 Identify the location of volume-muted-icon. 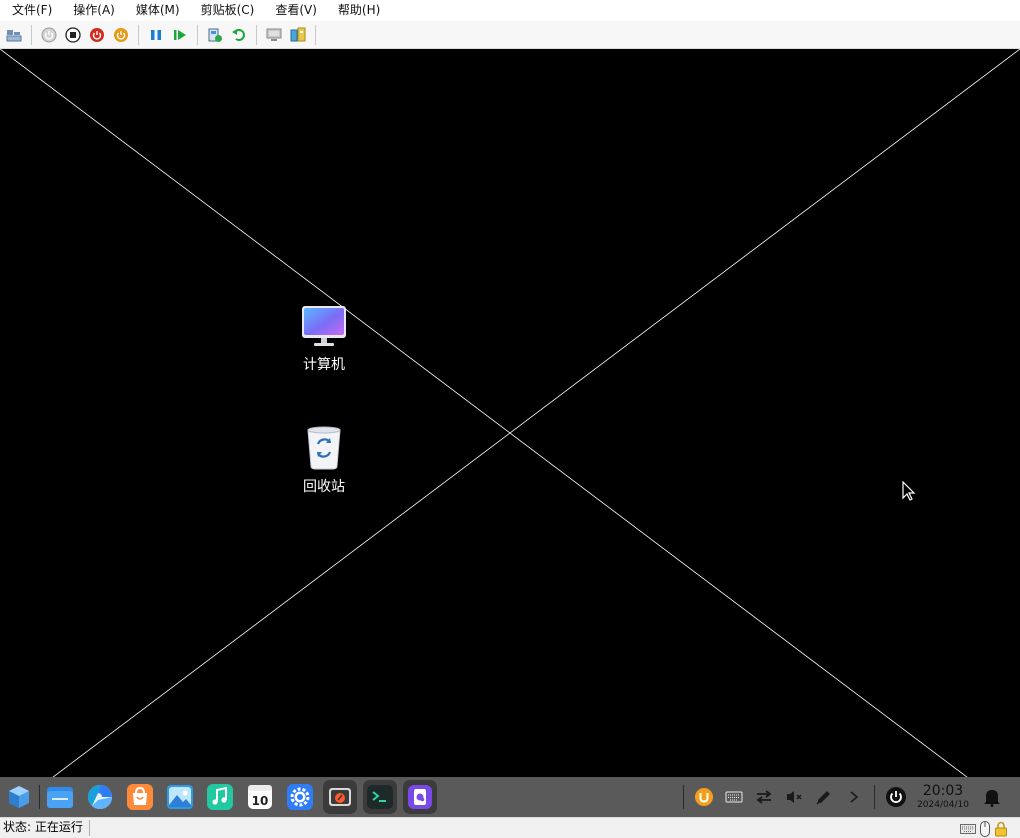
(794, 797).